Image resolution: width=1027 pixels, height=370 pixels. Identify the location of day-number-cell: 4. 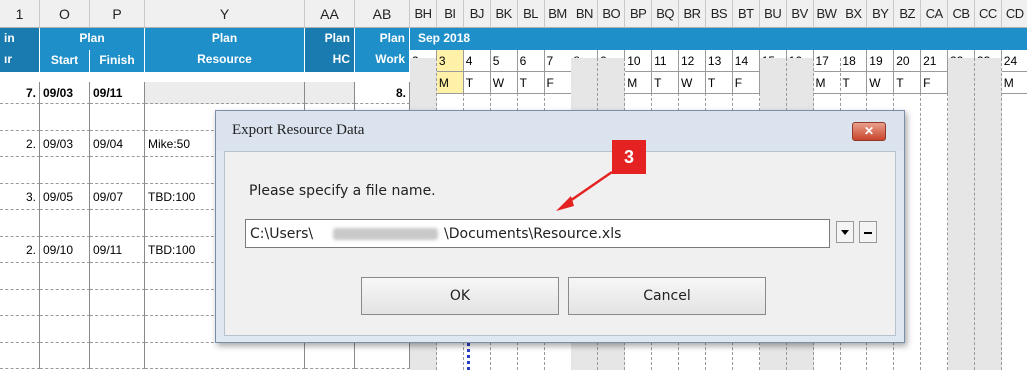
(477, 61).